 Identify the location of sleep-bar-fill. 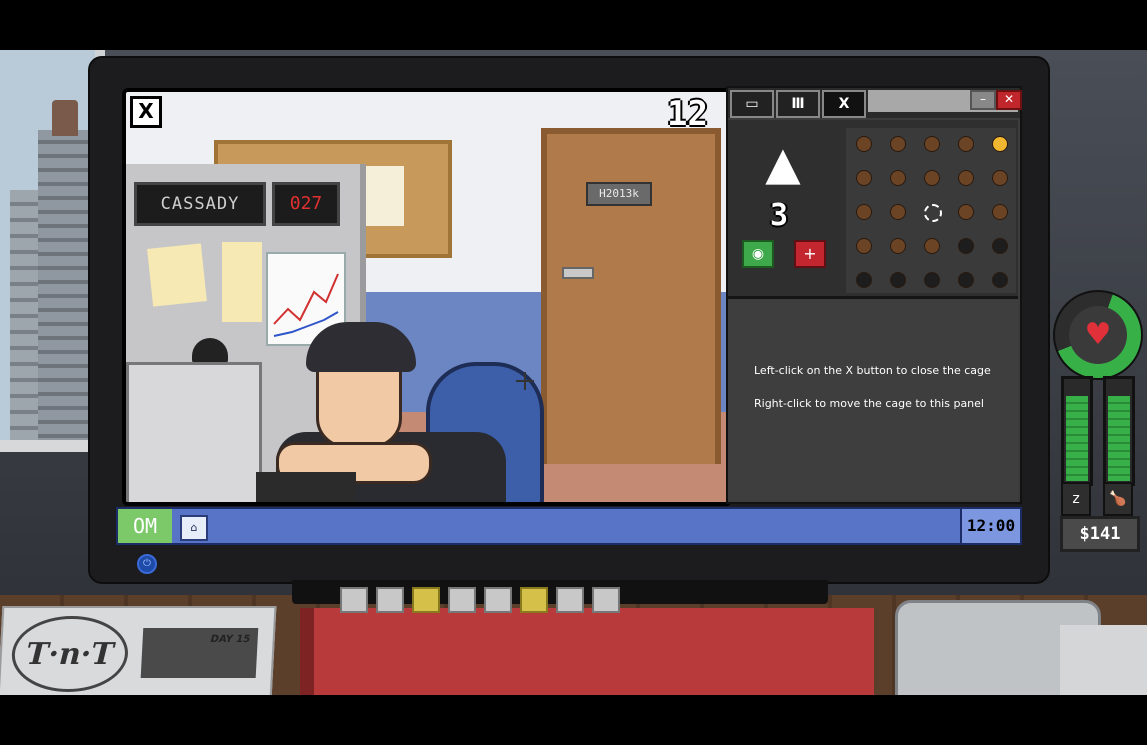
(1077, 438).